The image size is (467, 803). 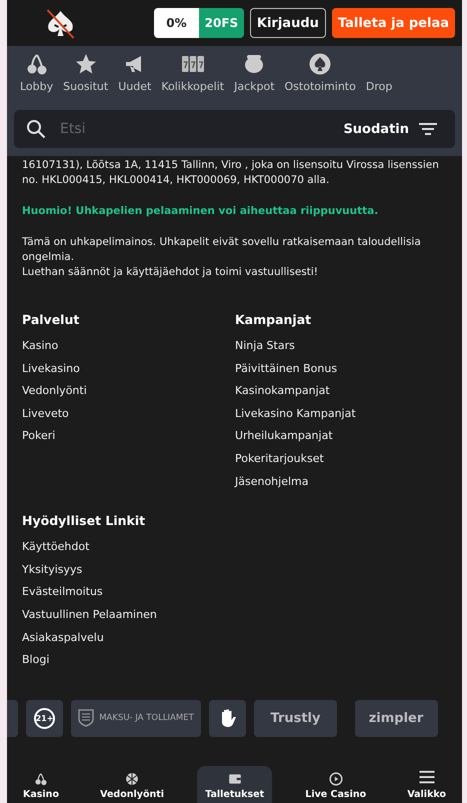 What do you see at coordinates (36, 78) in the screenshot?
I see `category-tab: Lobby` at bounding box center [36, 78].